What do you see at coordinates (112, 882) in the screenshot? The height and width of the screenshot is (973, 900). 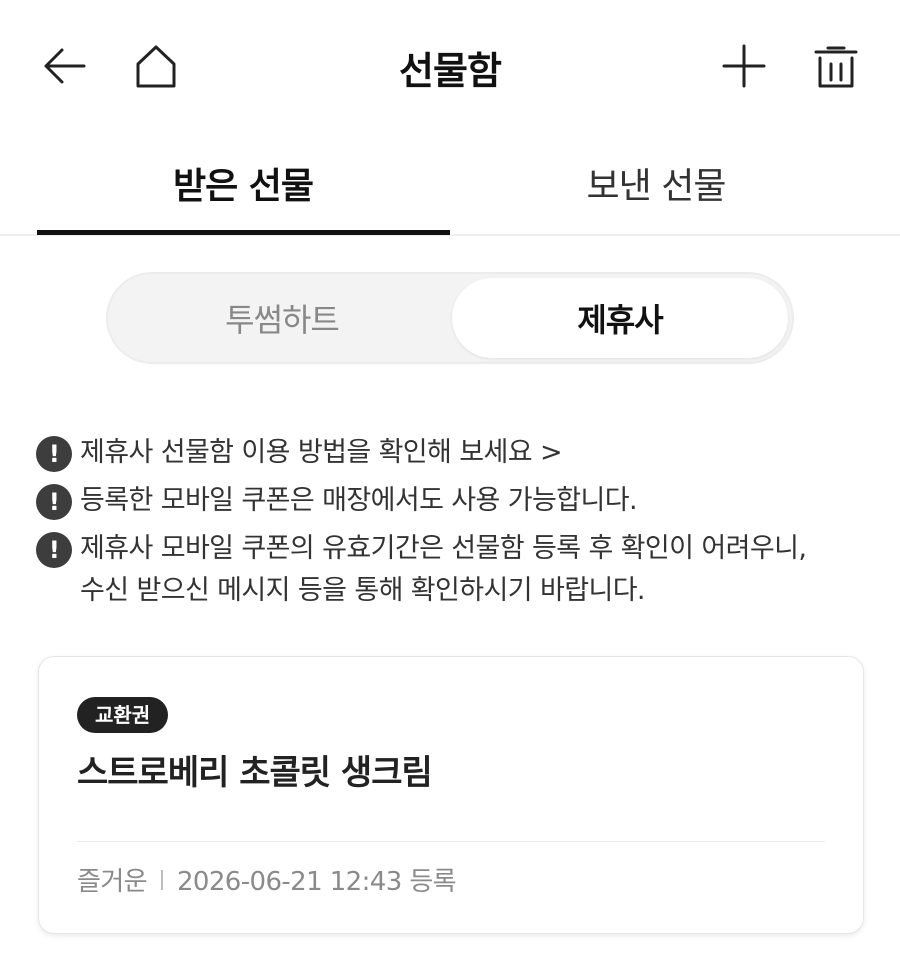 I see `sender-name: 즐거운` at bounding box center [112, 882].